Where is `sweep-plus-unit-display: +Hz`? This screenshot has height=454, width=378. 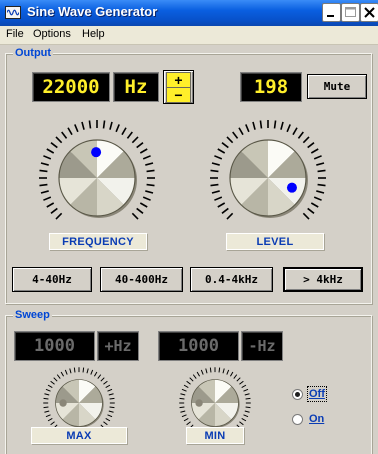
sweep-plus-unit-display: +Hz is located at coordinates (118, 346).